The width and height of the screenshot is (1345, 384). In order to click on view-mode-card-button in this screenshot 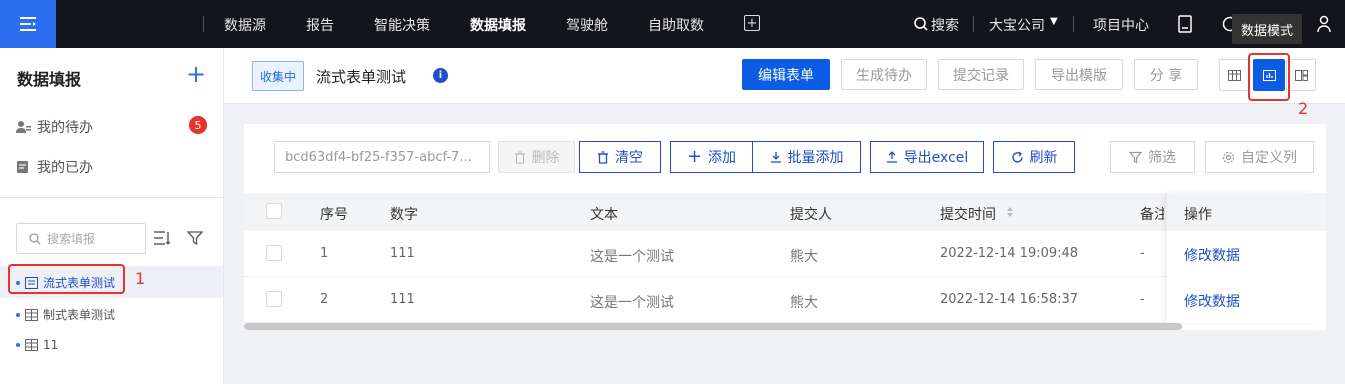, I will do `click(1301, 75)`.